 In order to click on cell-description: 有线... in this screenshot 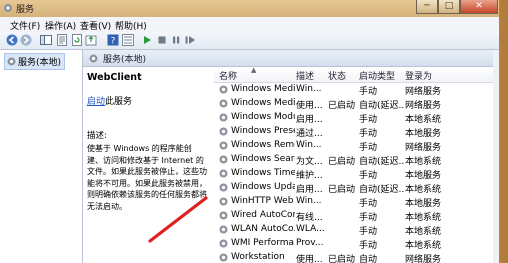, I will do `click(309, 218)`.